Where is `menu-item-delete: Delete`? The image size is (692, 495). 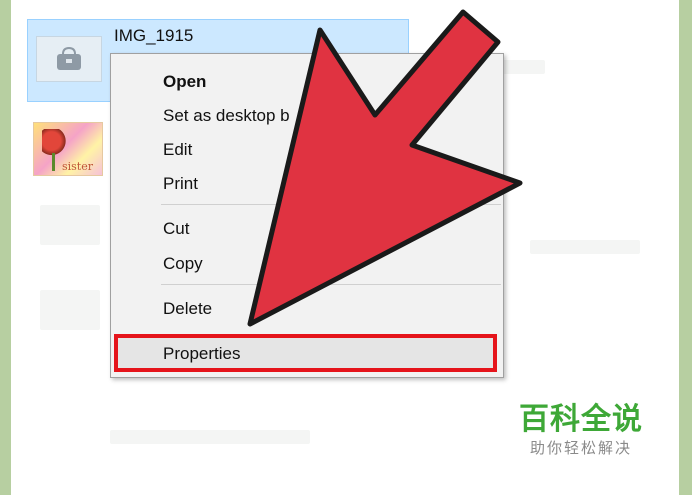 menu-item-delete: Delete is located at coordinates (187, 309).